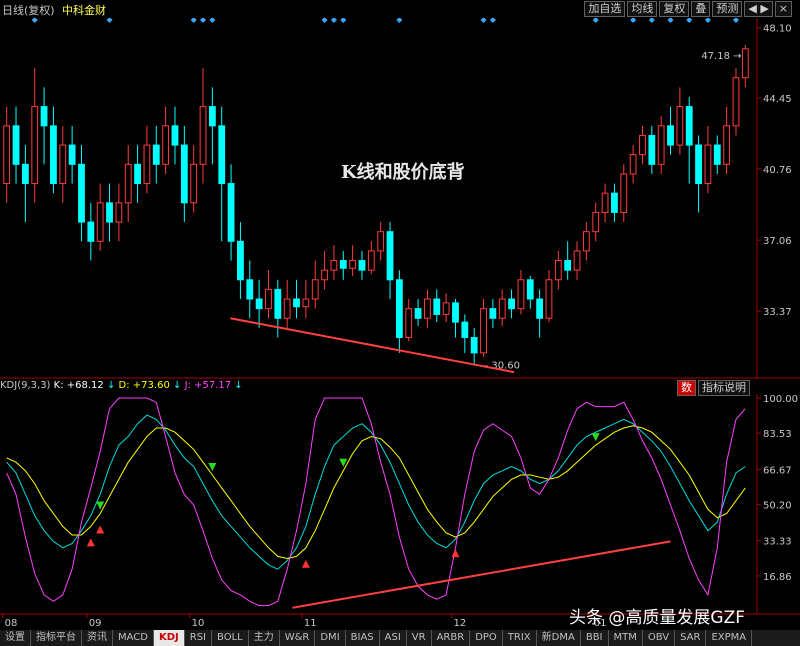  What do you see at coordinates (777, 488) in the screenshot?
I see `kdj-axis: 100.00 83.53 66.67 50.20 33.33 16.86` at bounding box center [777, 488].